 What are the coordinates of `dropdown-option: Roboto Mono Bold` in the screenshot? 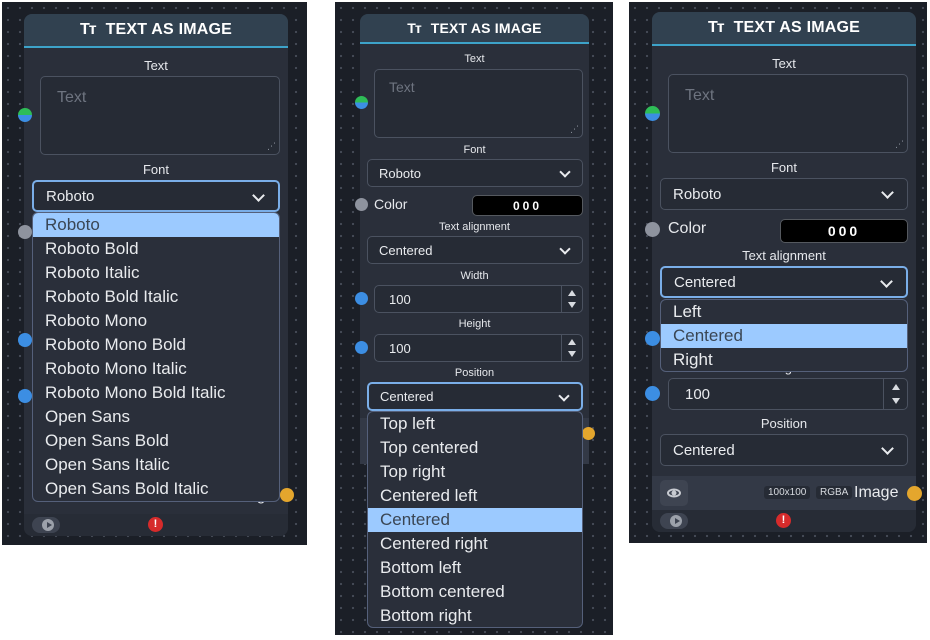 It's located at (156, 345).